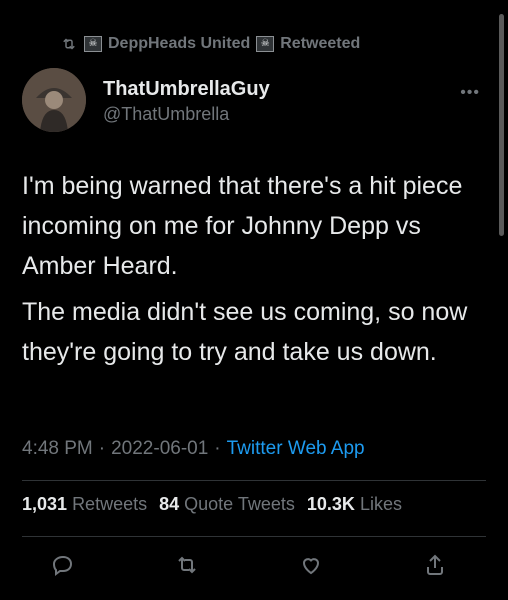 This screenshot has height=600, width=508. What do you see at coordinates (330, 504) in the screenshot?
I see `likes-count: 10.3K` at bounding box center [330, 504].